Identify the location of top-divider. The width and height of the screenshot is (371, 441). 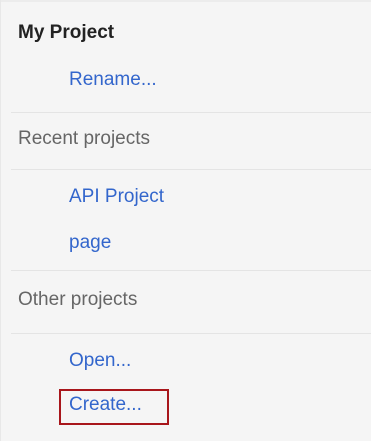
(186, 1).